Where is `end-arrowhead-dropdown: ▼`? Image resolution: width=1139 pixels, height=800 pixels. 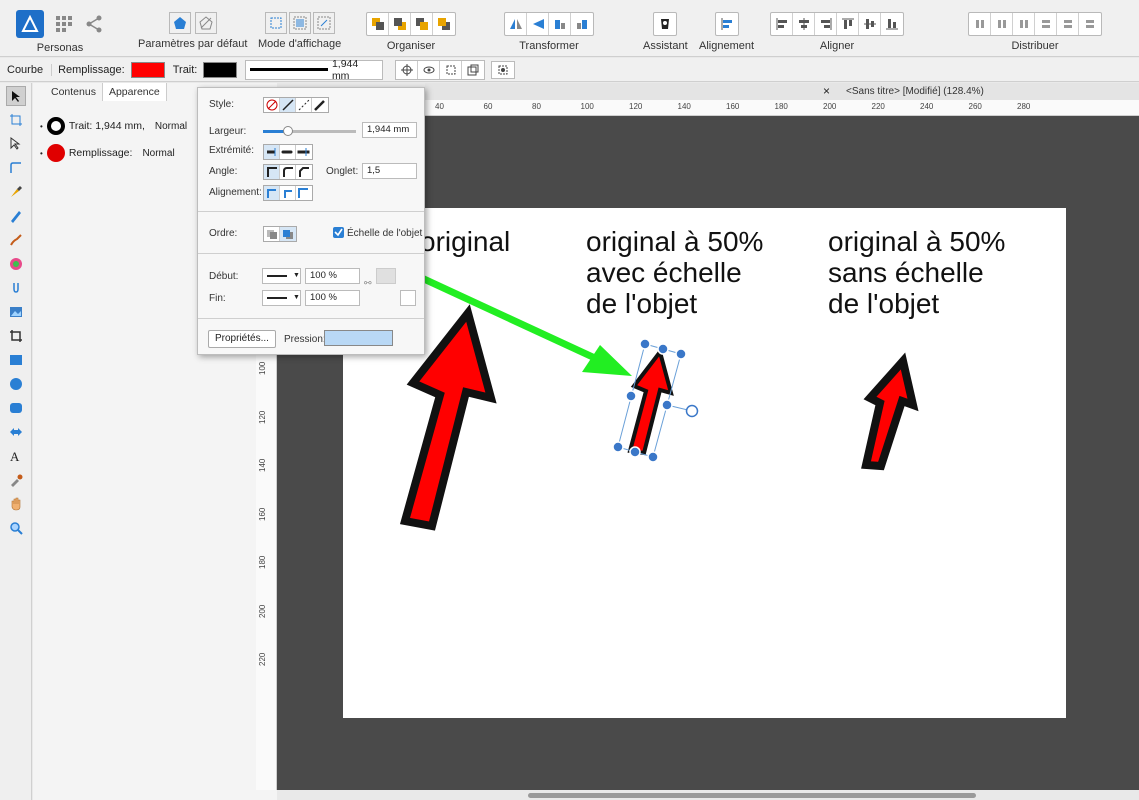 end-arrowhead-dropdown: ▼ is located at coordinates (281, 298).